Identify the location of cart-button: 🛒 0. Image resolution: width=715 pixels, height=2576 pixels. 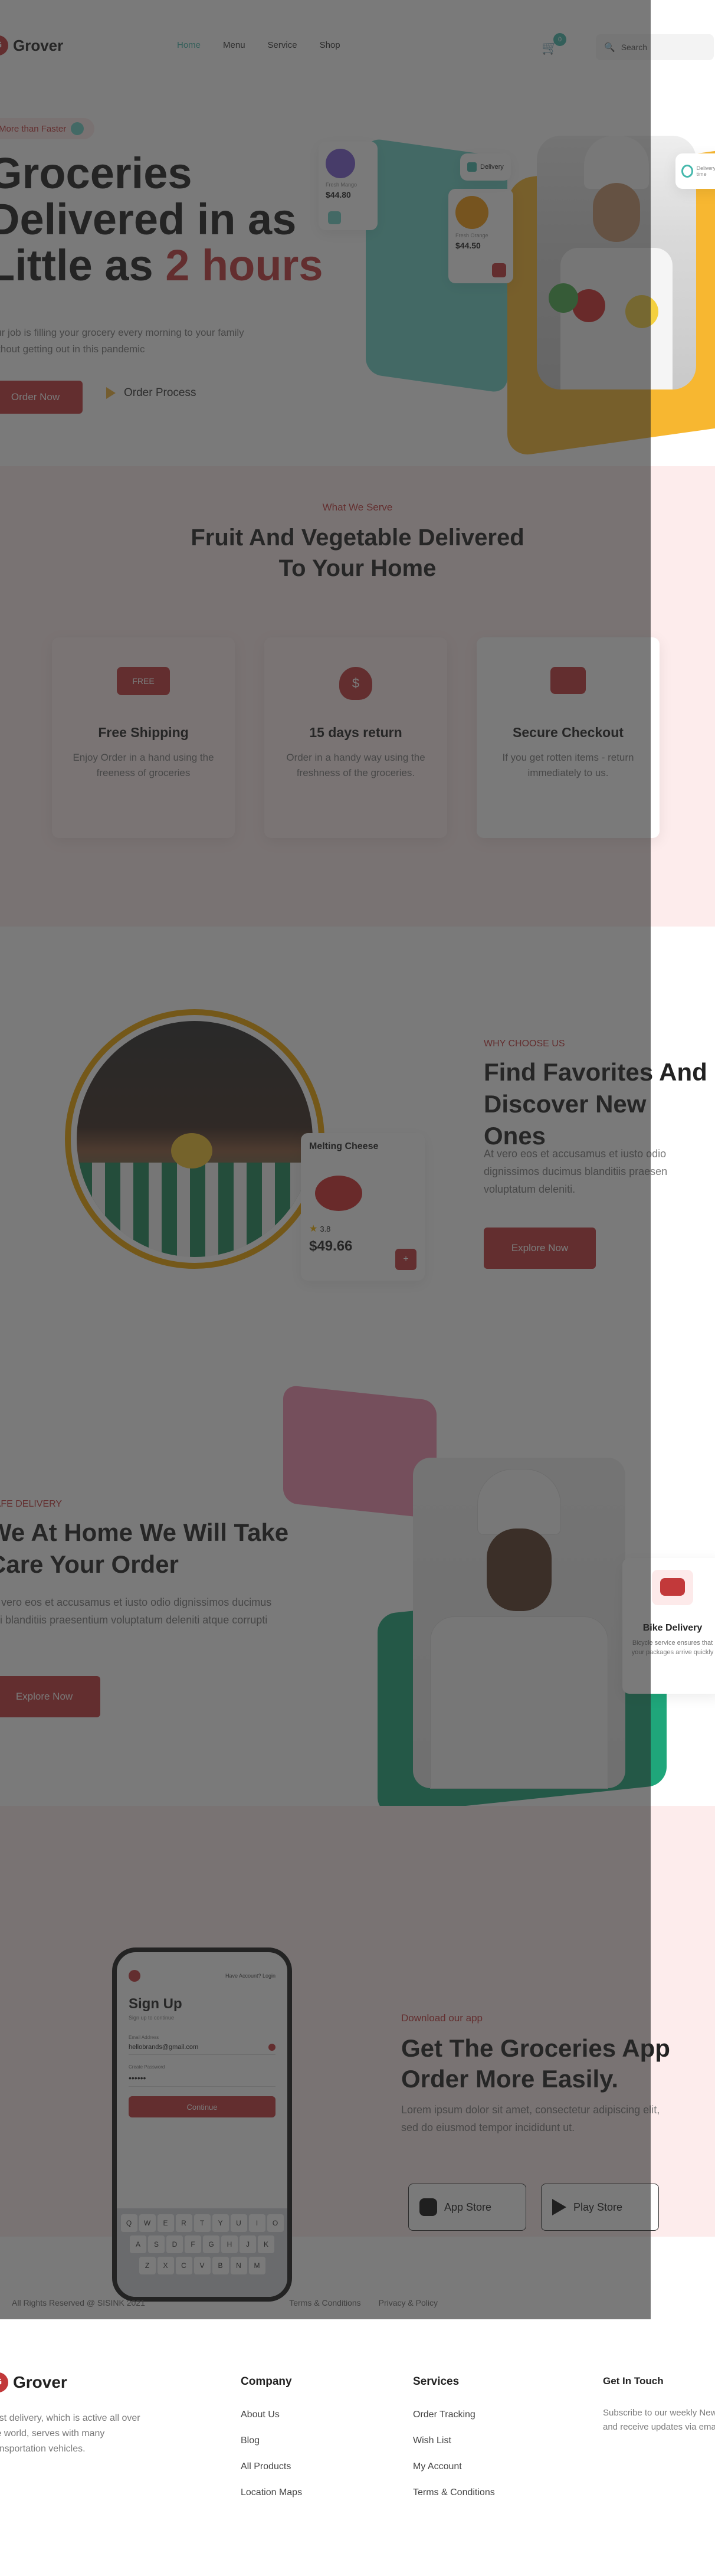
(554, 44).